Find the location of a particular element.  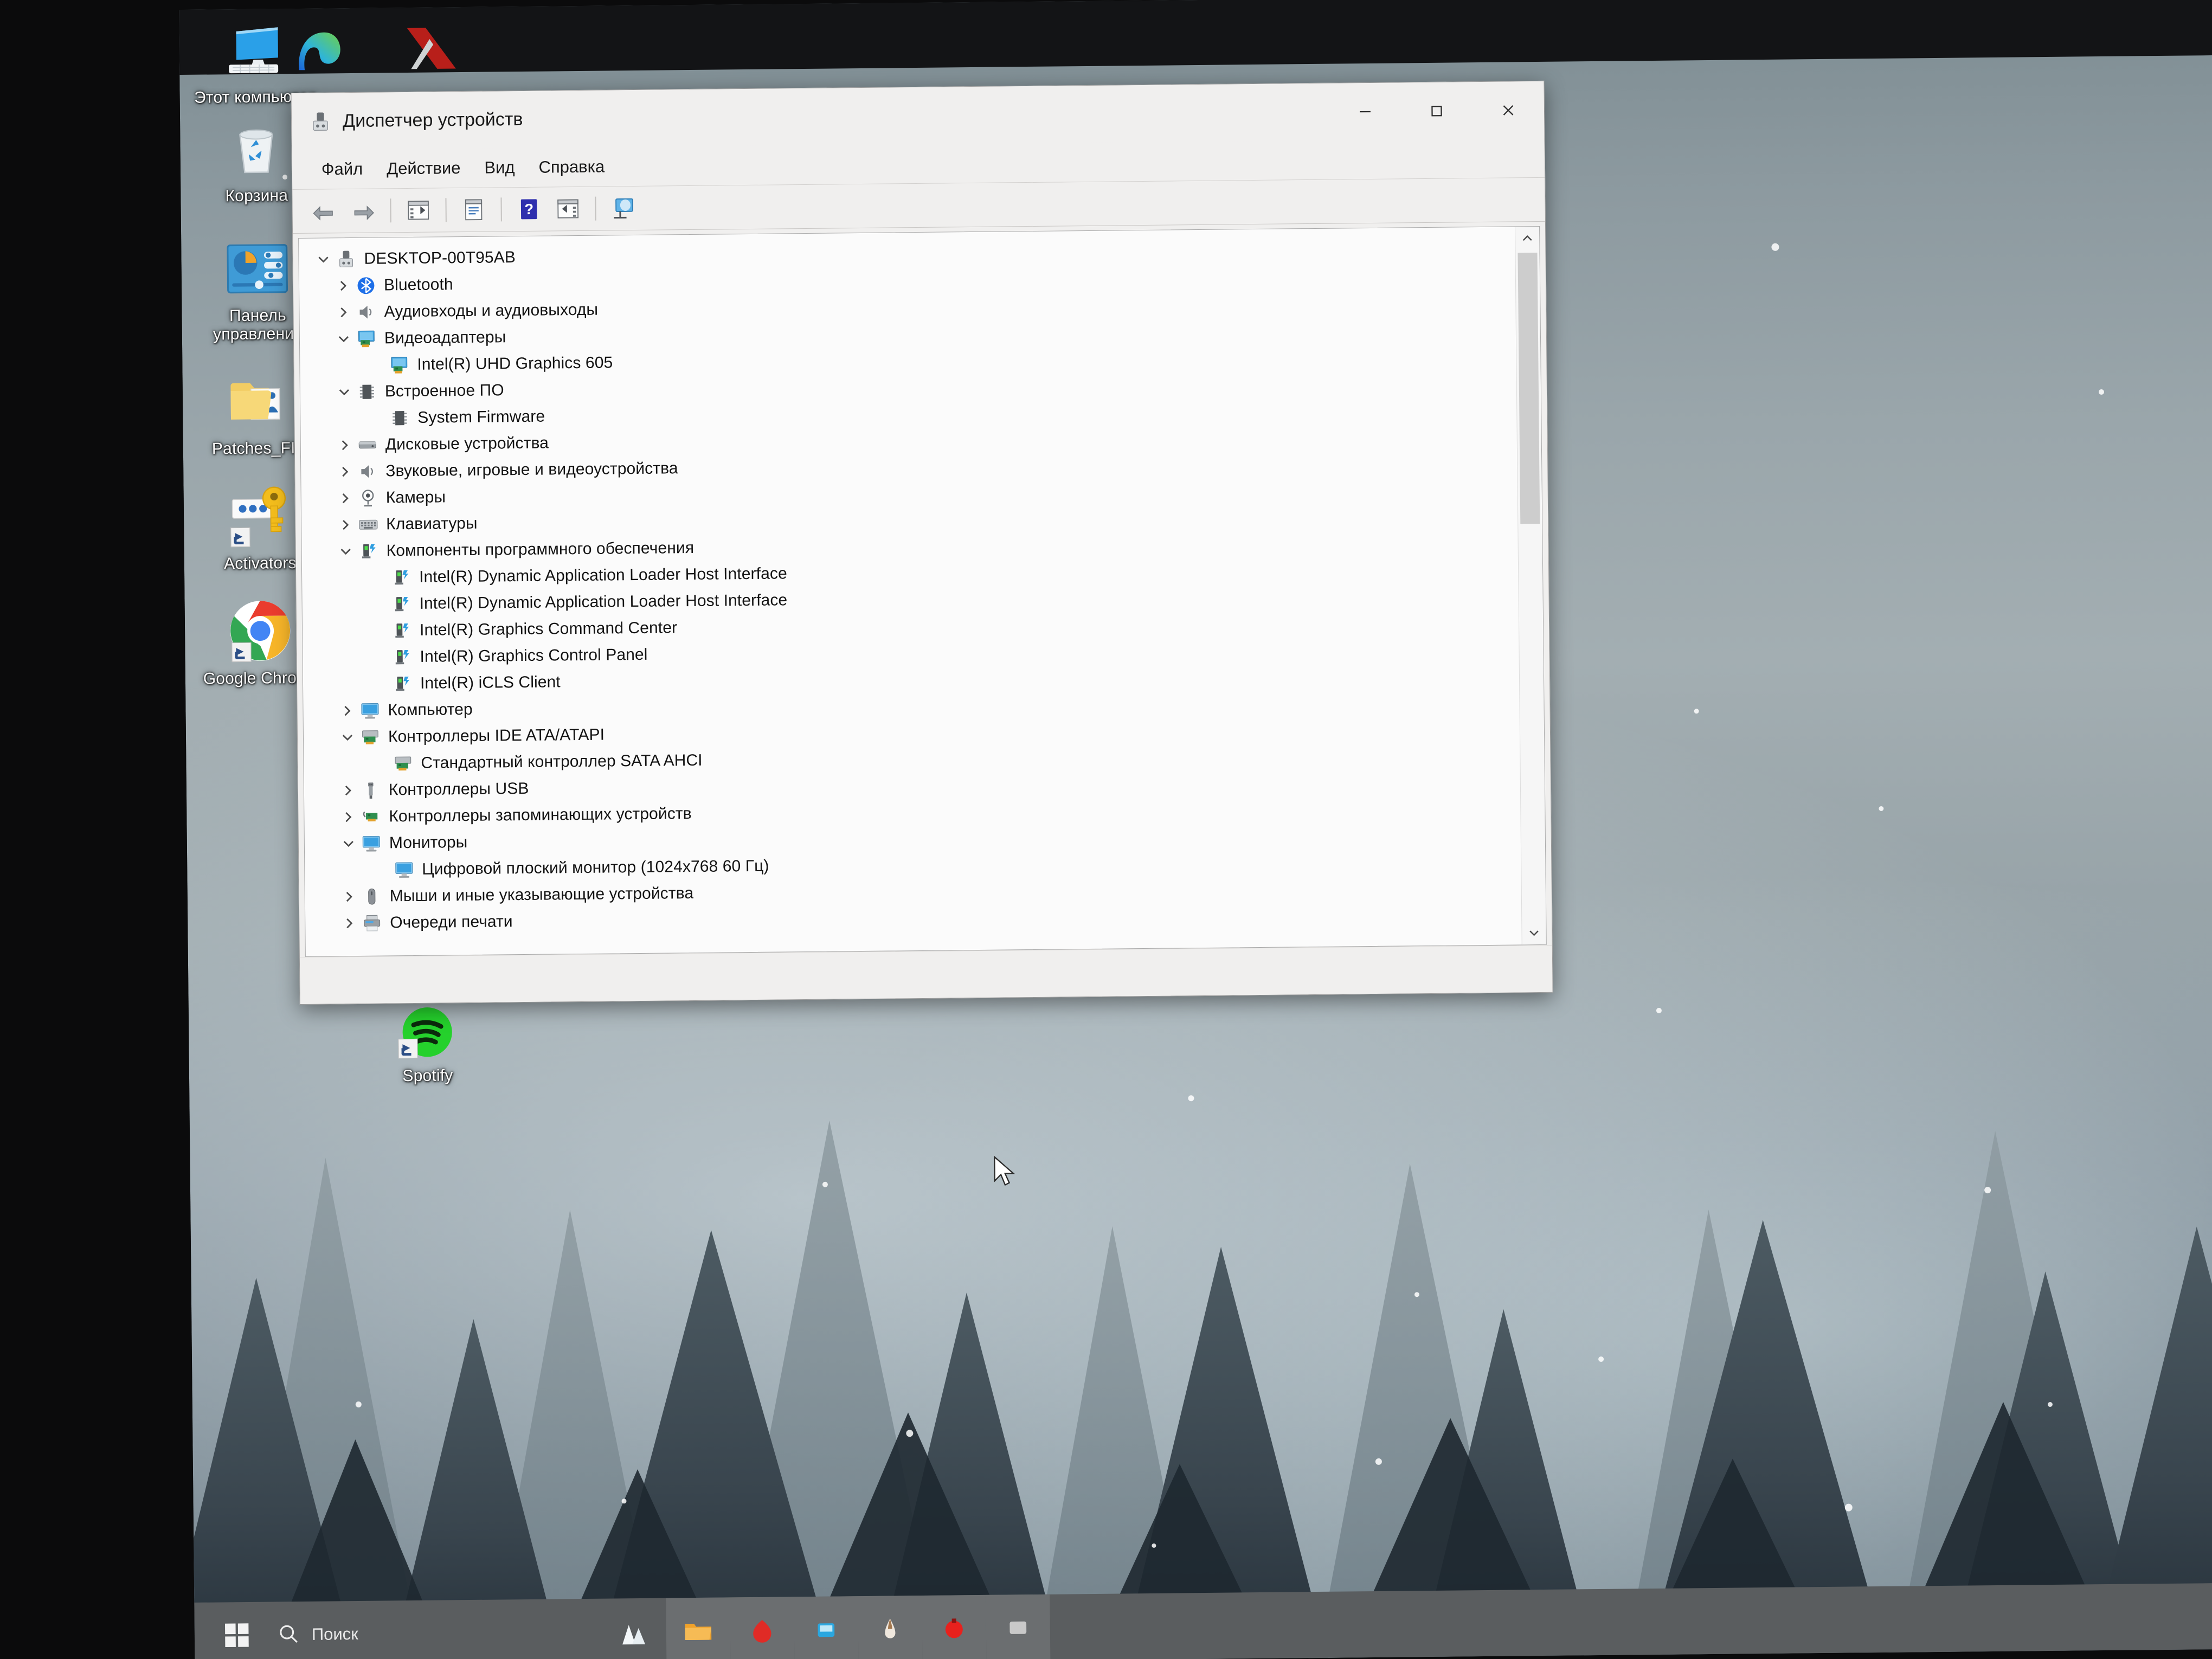

folder-icon is located at coordinates (258, 401).